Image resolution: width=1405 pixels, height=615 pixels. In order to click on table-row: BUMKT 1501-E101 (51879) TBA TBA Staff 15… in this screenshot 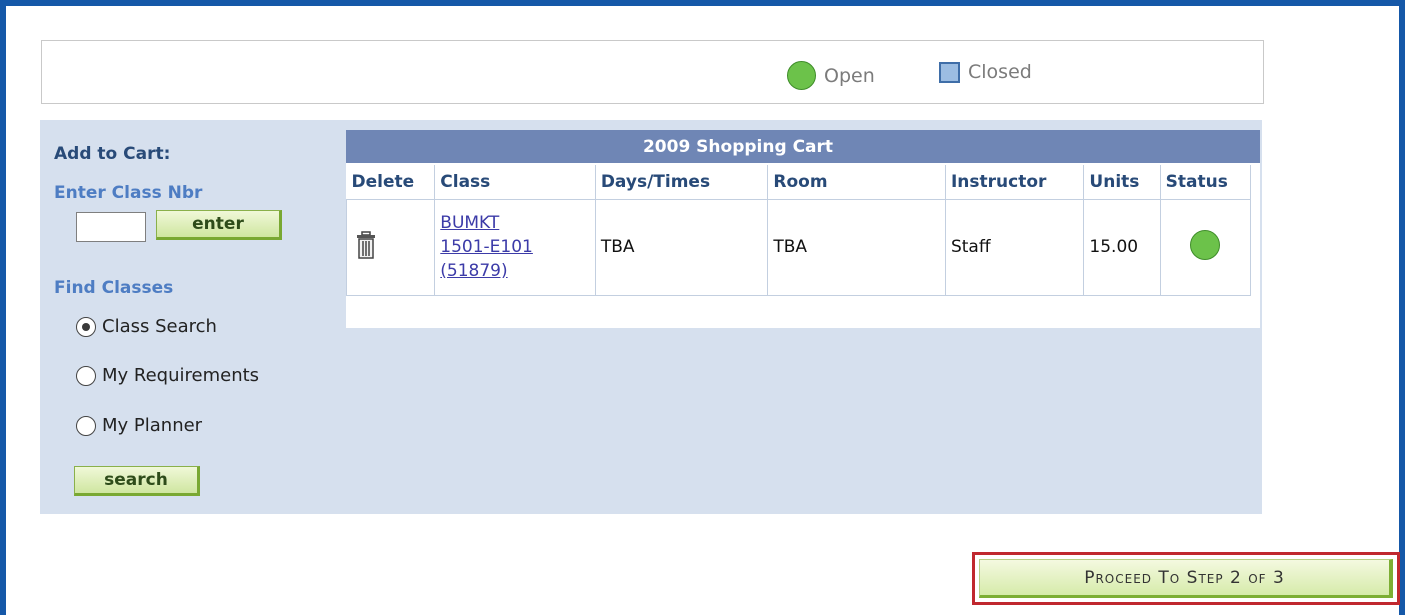, I will do `click(798, 247)`.